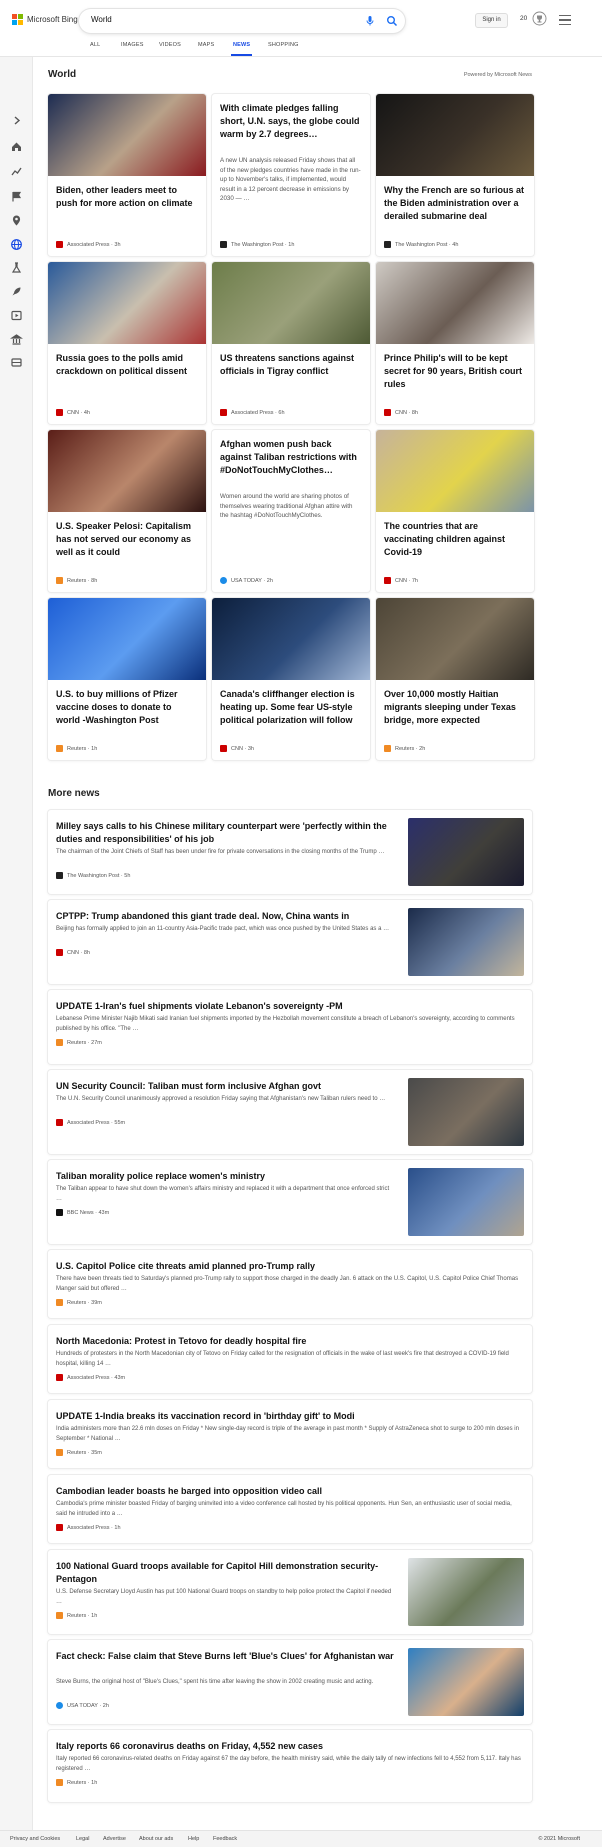 Image resolution: width=602 pixels, height=1847 pixels. What do you see at coordinates (414, 580) in the screenshot?
I see `source-time: 7h` at bounding box center [414, 580].